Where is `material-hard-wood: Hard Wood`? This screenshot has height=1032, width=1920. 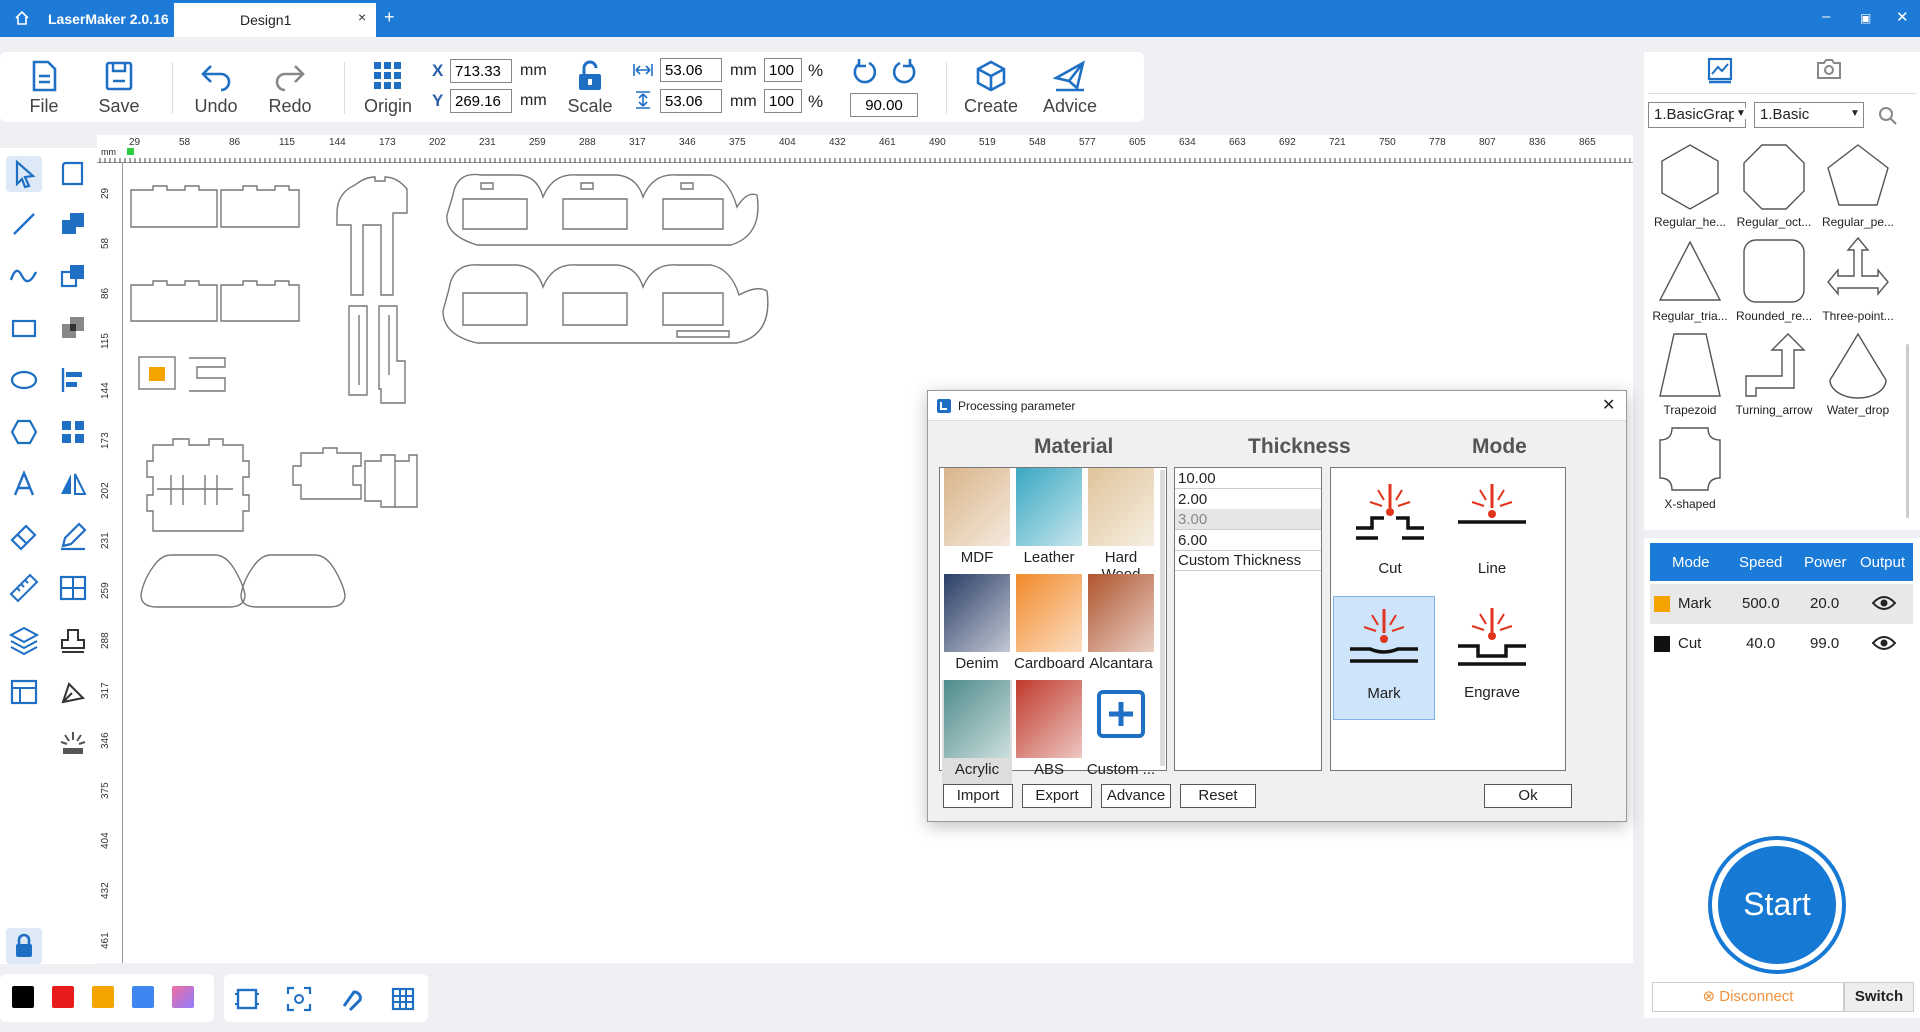
material-hard-wood: Hard Wood is located at coordinates (1121, 525).